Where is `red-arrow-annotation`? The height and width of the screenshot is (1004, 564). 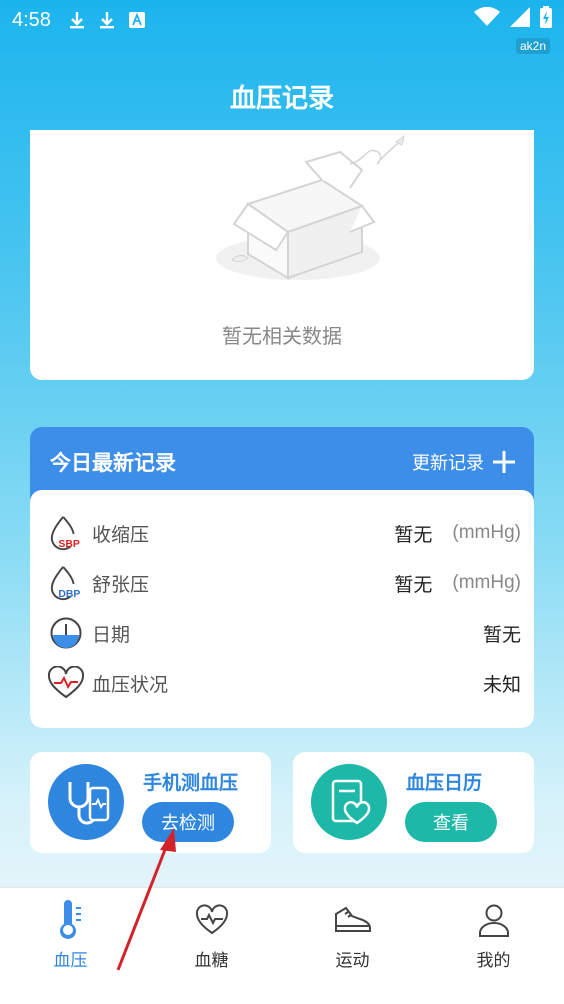 red-arrow-annotation is located at coordinates (146, 899).